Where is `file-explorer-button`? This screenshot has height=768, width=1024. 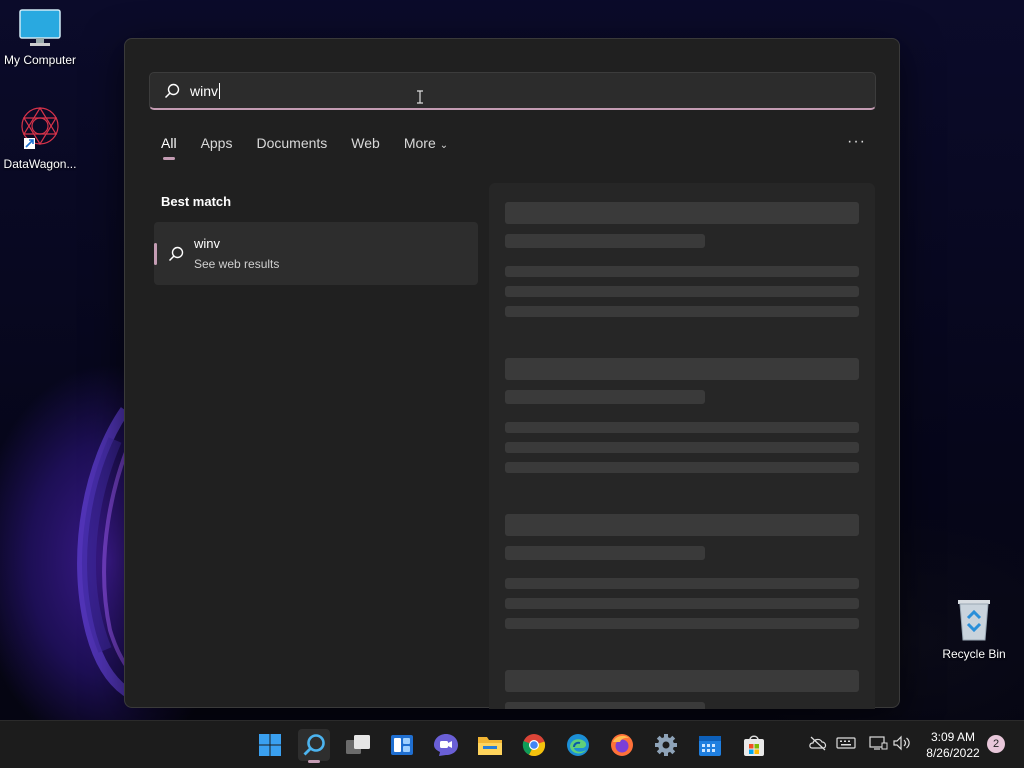
file-explorer-button is located at coordinates (490, 745).